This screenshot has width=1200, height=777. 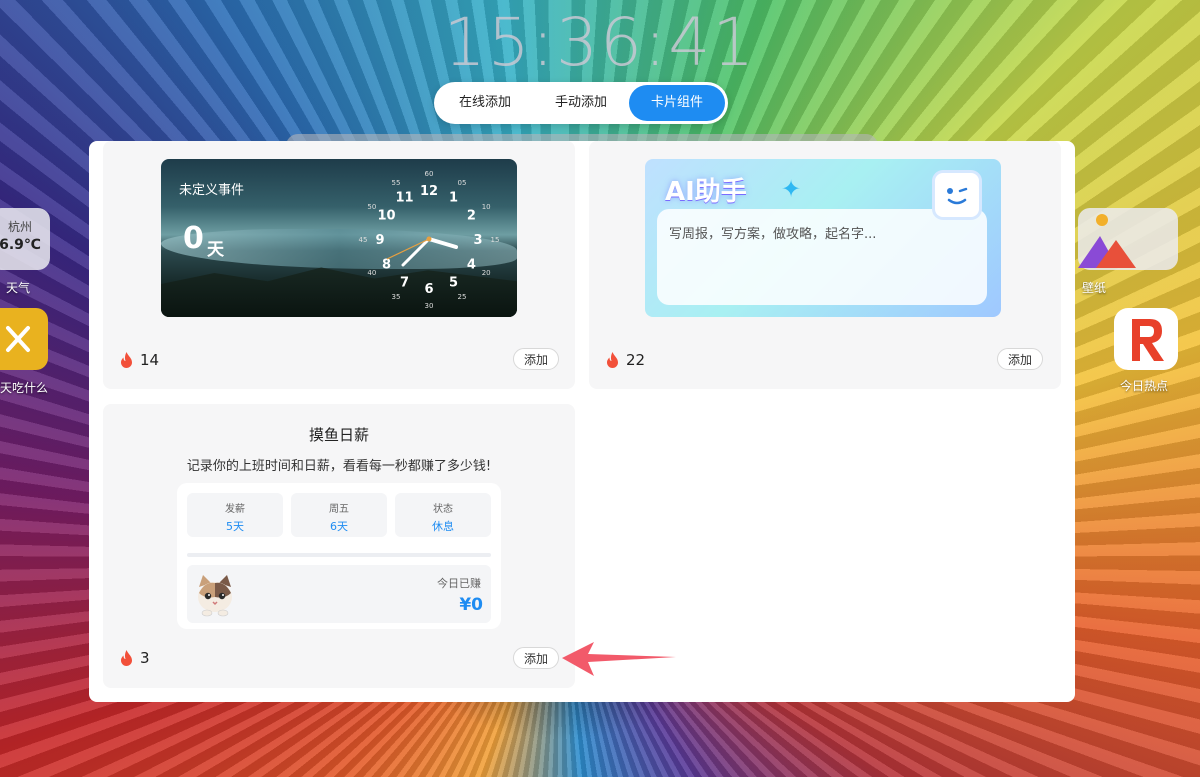 What do you see at coordinates (486, 207) in the screenshot?
I see `clock-minute-label: 10` at bounding box center [486, 207].